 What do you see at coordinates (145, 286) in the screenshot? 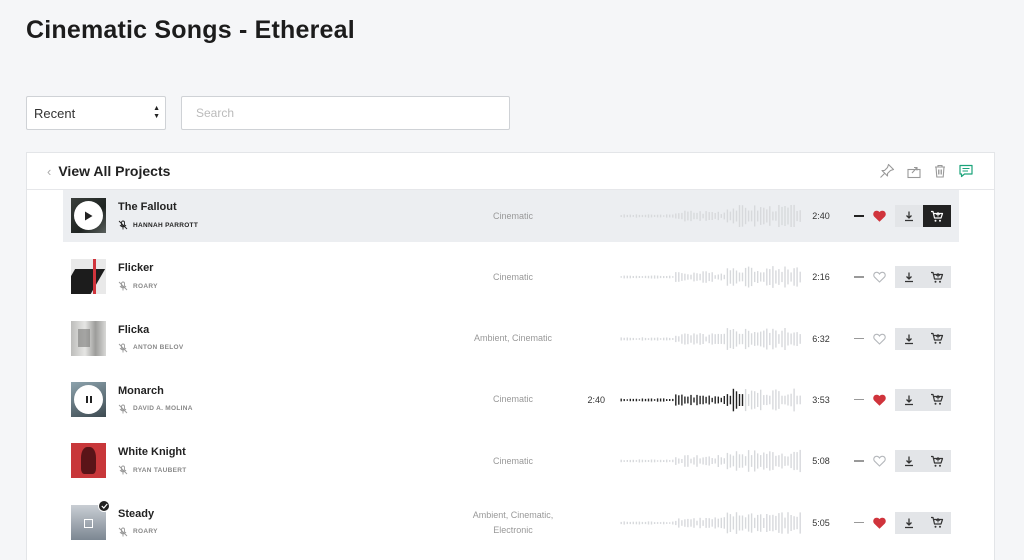
I see `artist-name: ROARY` at bounding box center [145, 286].